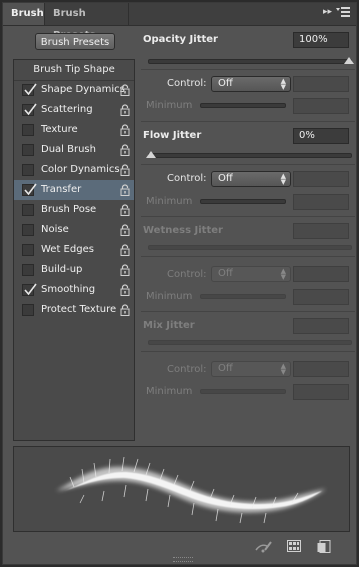 This screenshot has height=567, width=359. I want to click on tab-brush: Brush, so click(24, 14).